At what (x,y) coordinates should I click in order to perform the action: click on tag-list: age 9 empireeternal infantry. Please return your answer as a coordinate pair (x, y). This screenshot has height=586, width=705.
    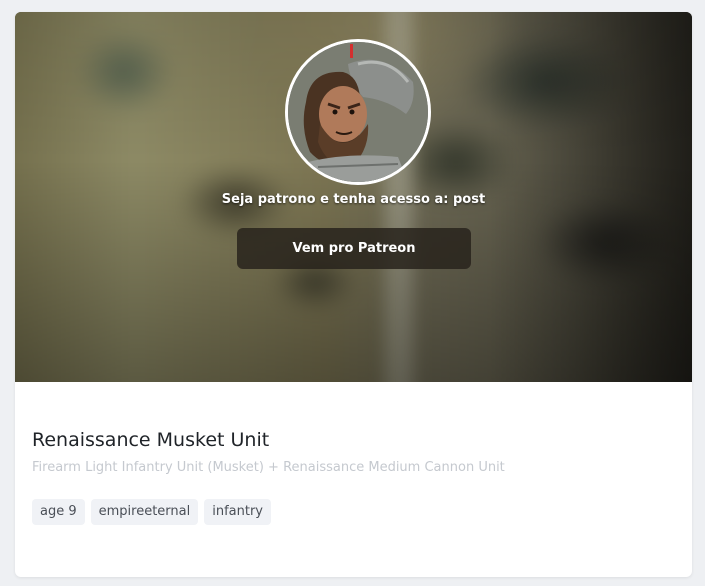
    Looking at the image, I should click on (152, 512).